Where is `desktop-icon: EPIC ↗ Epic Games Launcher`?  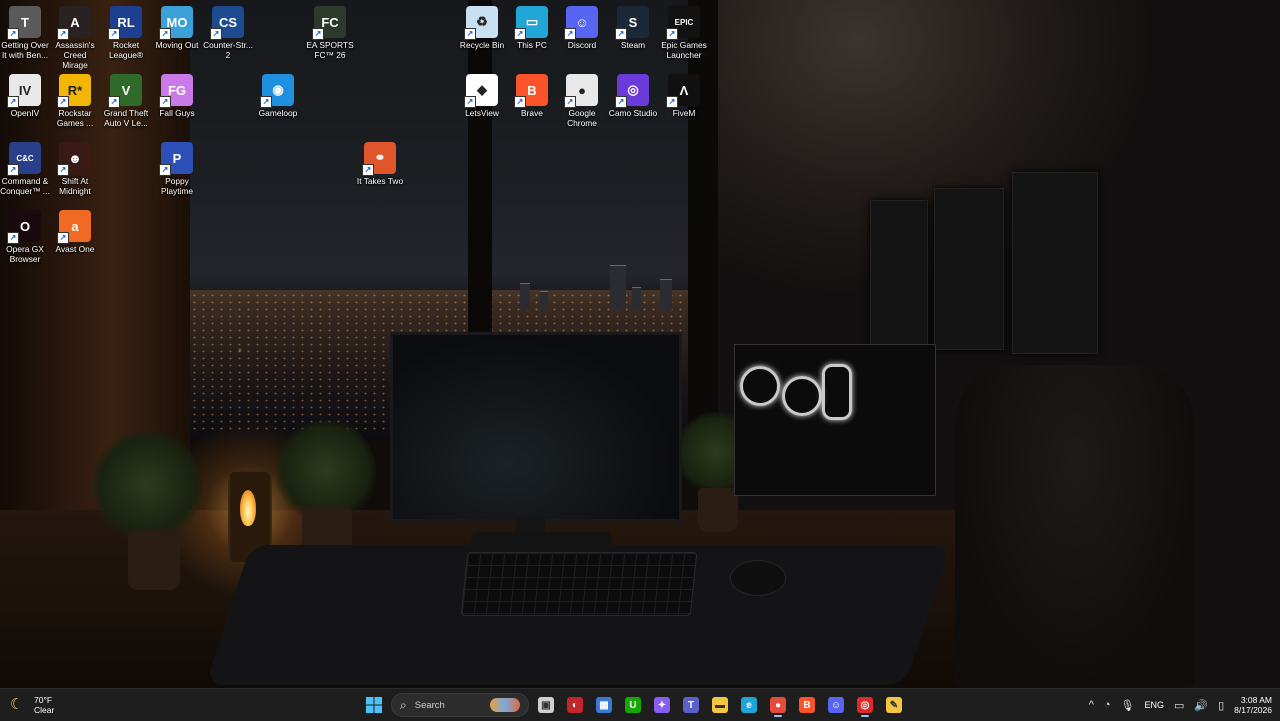 desktop-icon: EPIC ↗ Epic Games Launcher is located at coordinates (684, 31).